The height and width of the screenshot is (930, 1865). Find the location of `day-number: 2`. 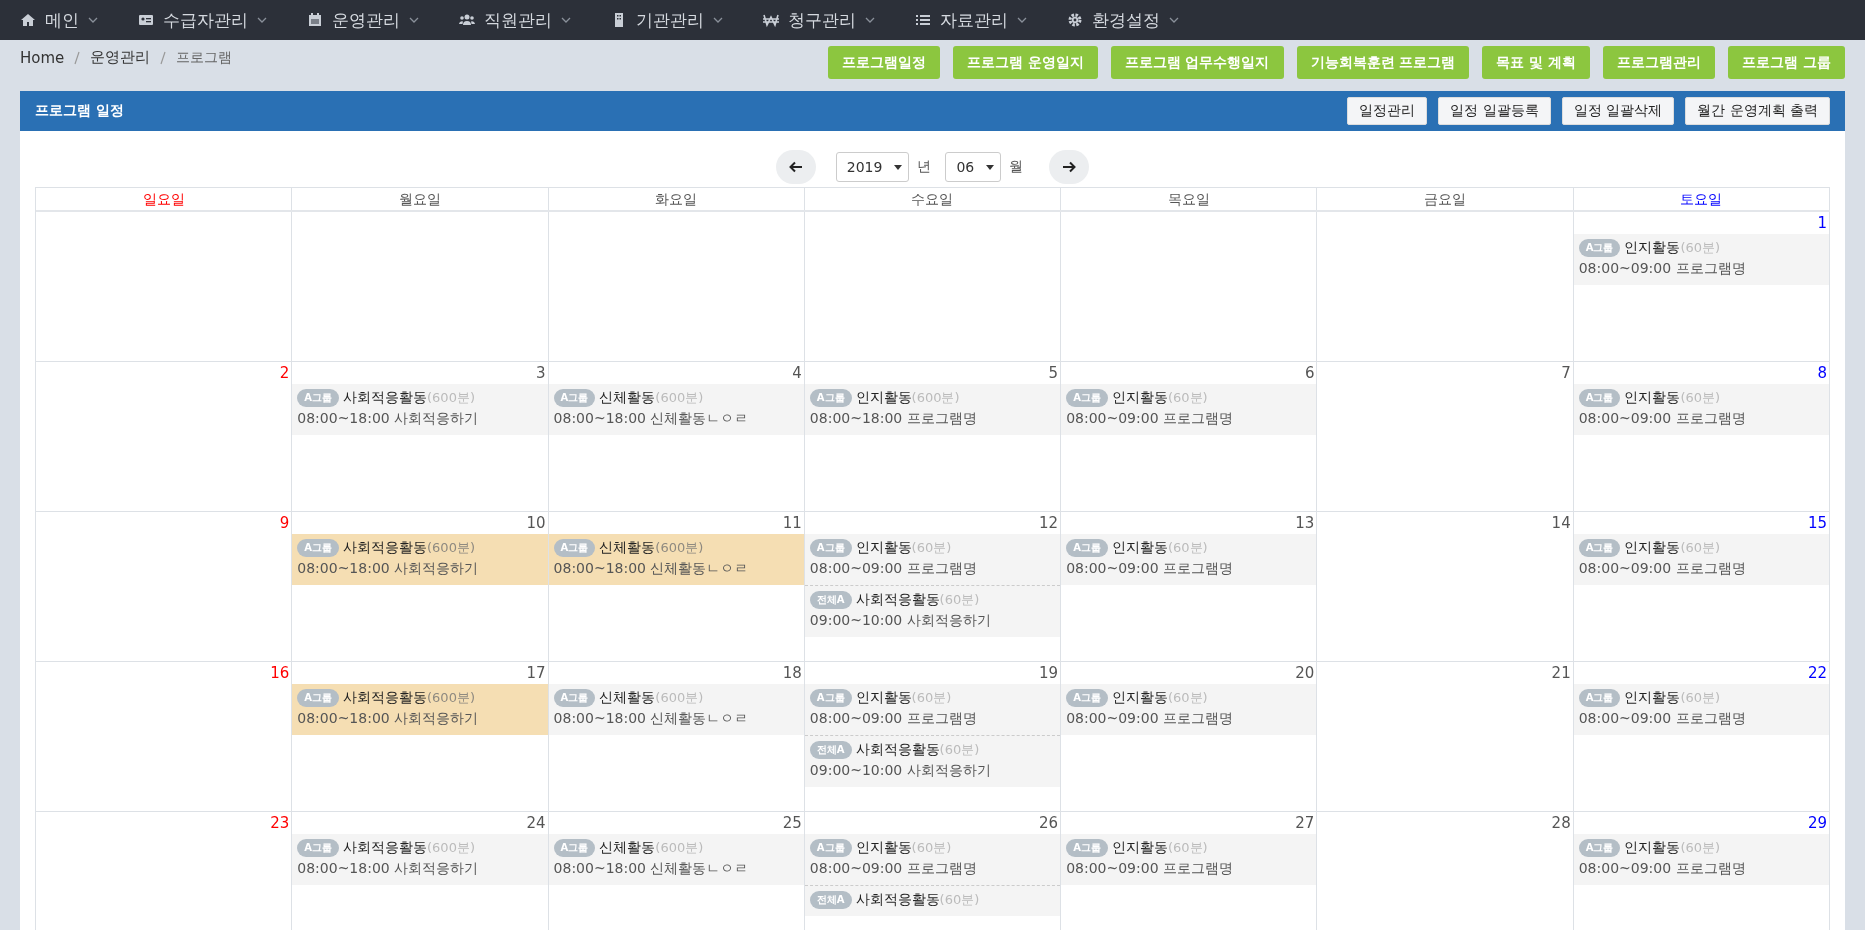

day-number: 2 is located at coordinates (284, 373).